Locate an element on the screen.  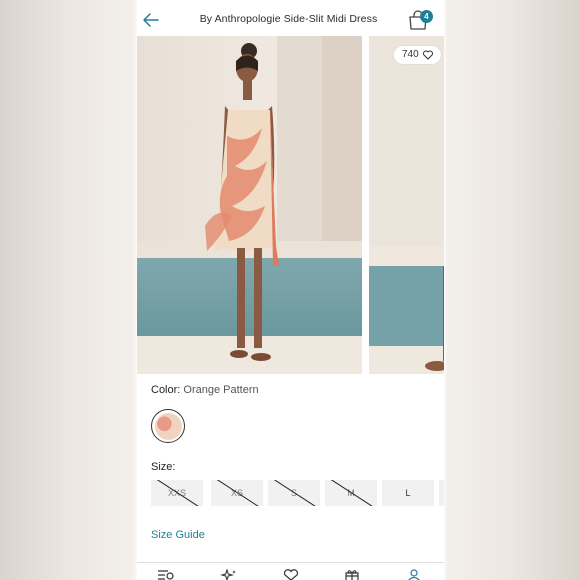
color-swatch-fill is located at coordinates (168, 426).